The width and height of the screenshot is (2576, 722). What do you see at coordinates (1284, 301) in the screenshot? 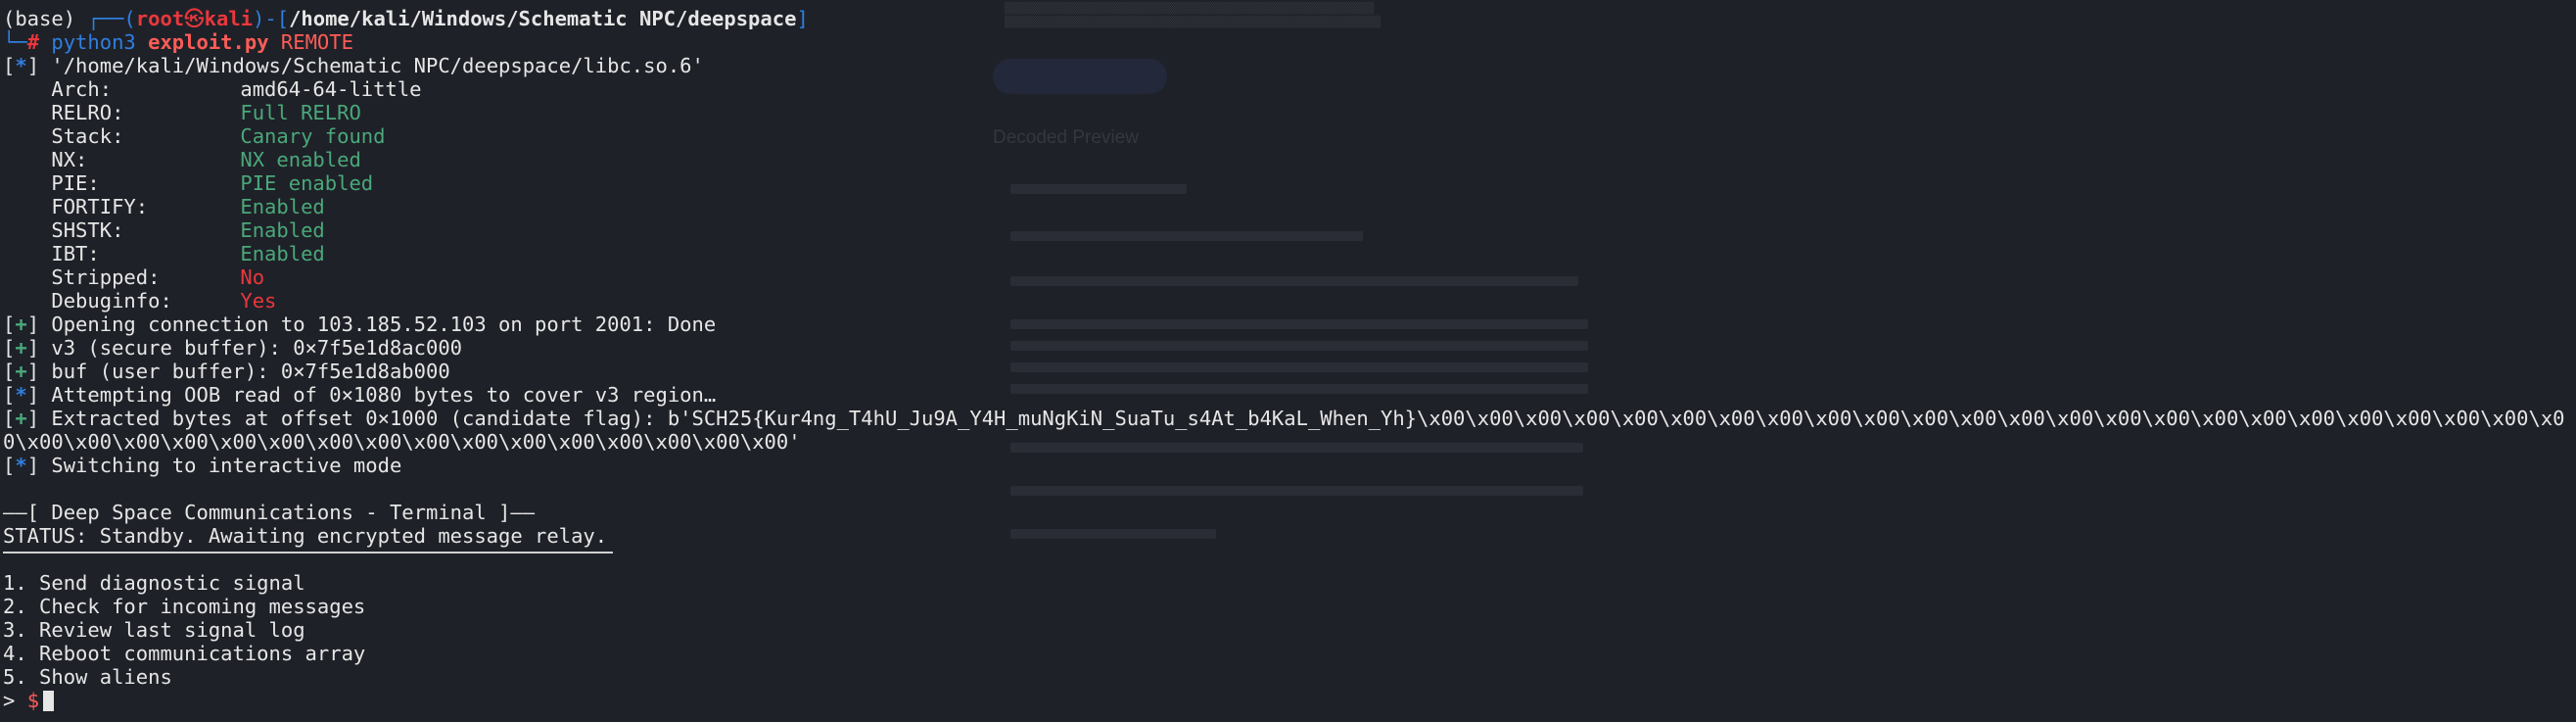
I see `checksec-row: Debuginfo: Yes` at bounding box center [1284, 301].